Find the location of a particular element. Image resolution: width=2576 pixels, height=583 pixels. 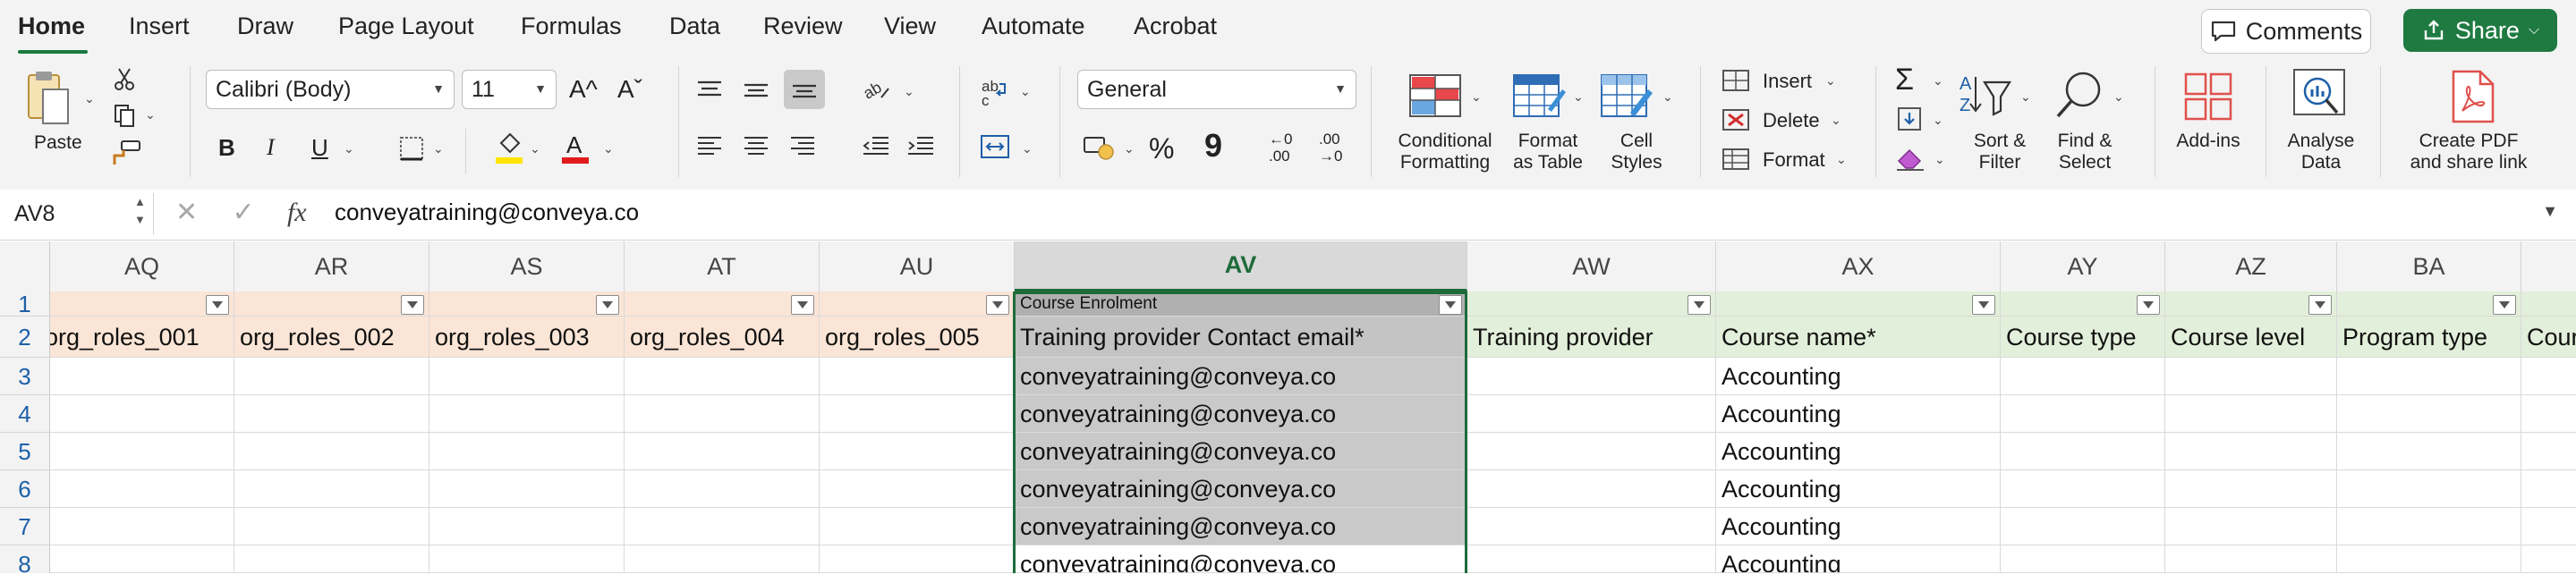

cell-aq2: org_roles_001 is located at coordinates (142, 337).